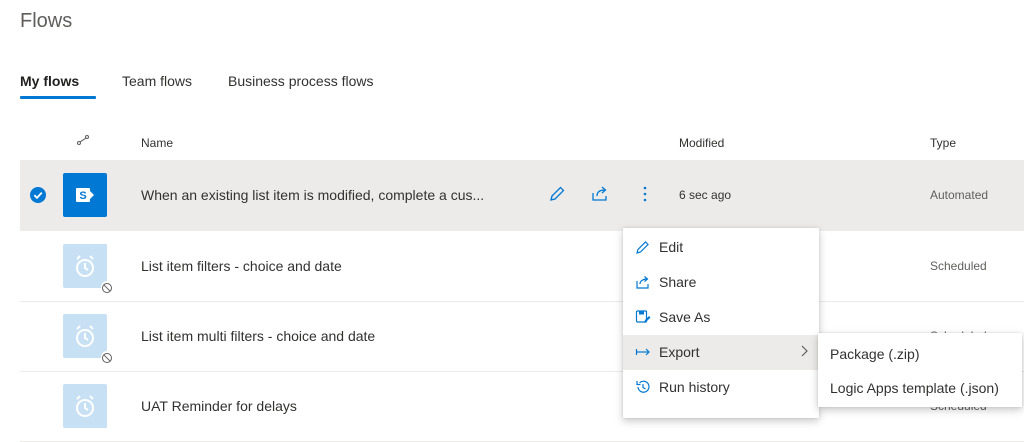 This screenshot has height=442, width=1024. What do you see at coordinates (875, 354) in the screenshot?
I see `menu-item-label: Package (.zip)` at bounding box center [875, 354].